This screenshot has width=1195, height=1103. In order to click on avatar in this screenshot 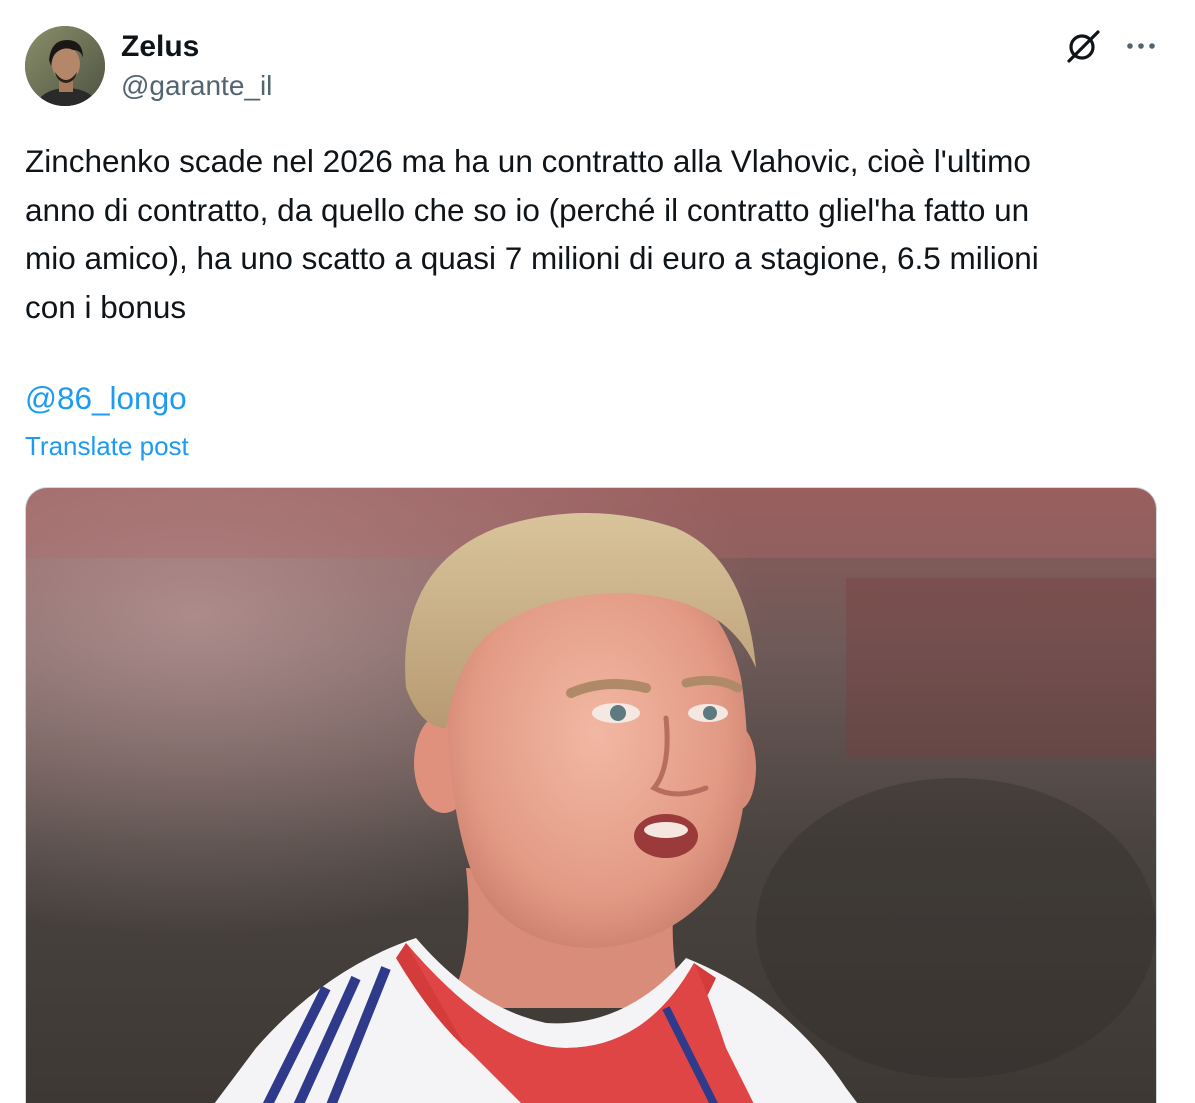, I will do `click(65, 66)`.